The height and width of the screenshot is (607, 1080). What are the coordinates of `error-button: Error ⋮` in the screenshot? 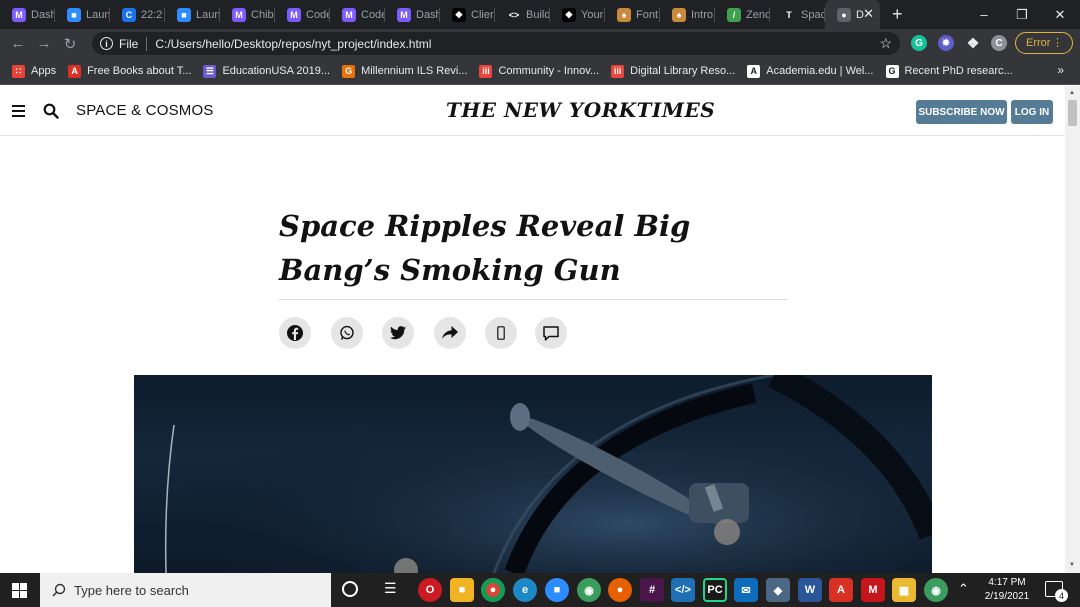 It's located at (1044, 43).